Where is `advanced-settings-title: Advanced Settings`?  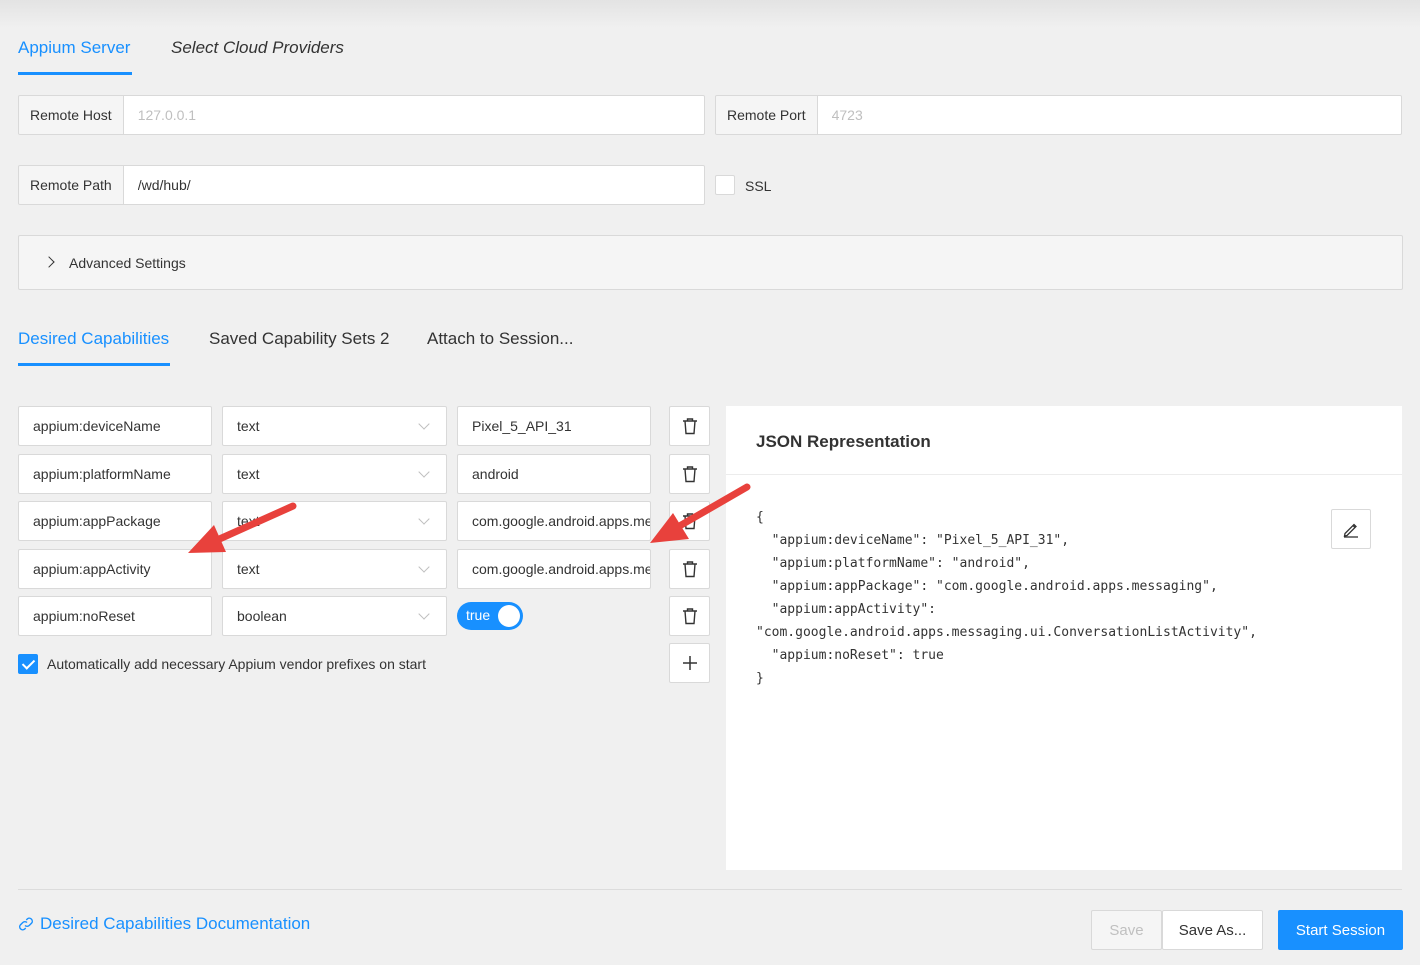 advanced-settings-title: Advanced Settings is located at coordinates (127, 263).